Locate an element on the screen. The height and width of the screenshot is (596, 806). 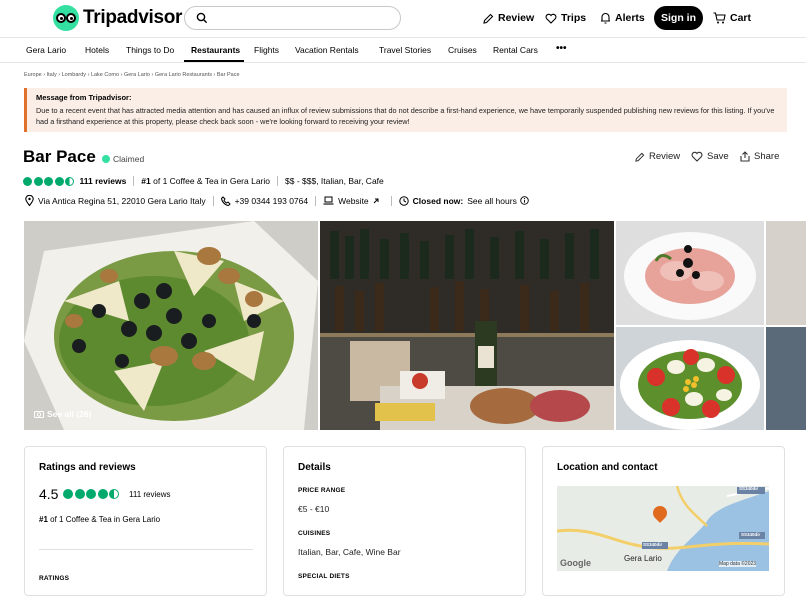
bell-icon is located at coordinates (605, 18).